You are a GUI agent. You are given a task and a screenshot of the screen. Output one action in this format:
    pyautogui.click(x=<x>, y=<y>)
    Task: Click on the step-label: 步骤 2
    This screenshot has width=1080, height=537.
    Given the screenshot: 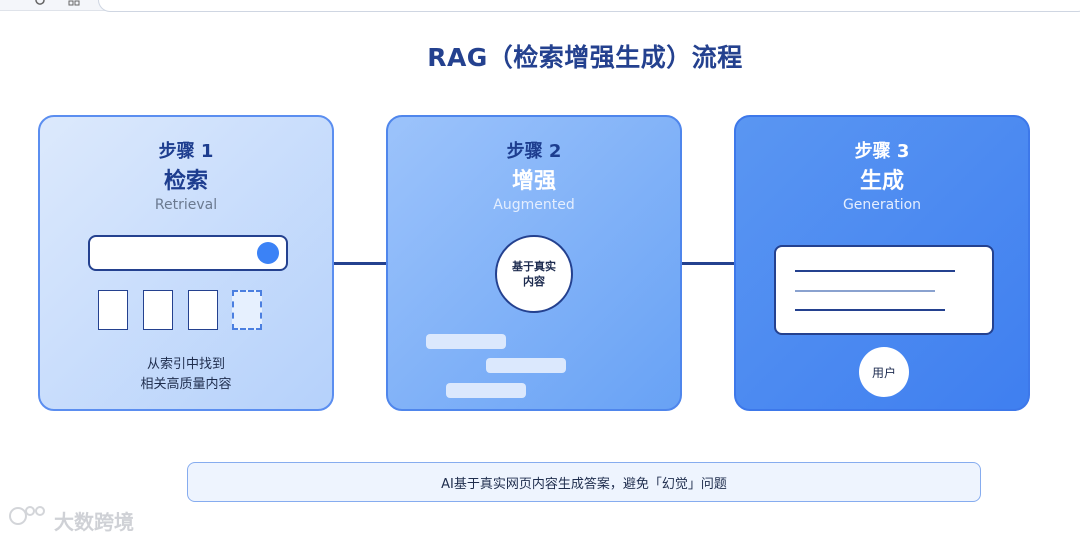 What is the action you would take?
    pyautogui.click(x=534, y=151)
    